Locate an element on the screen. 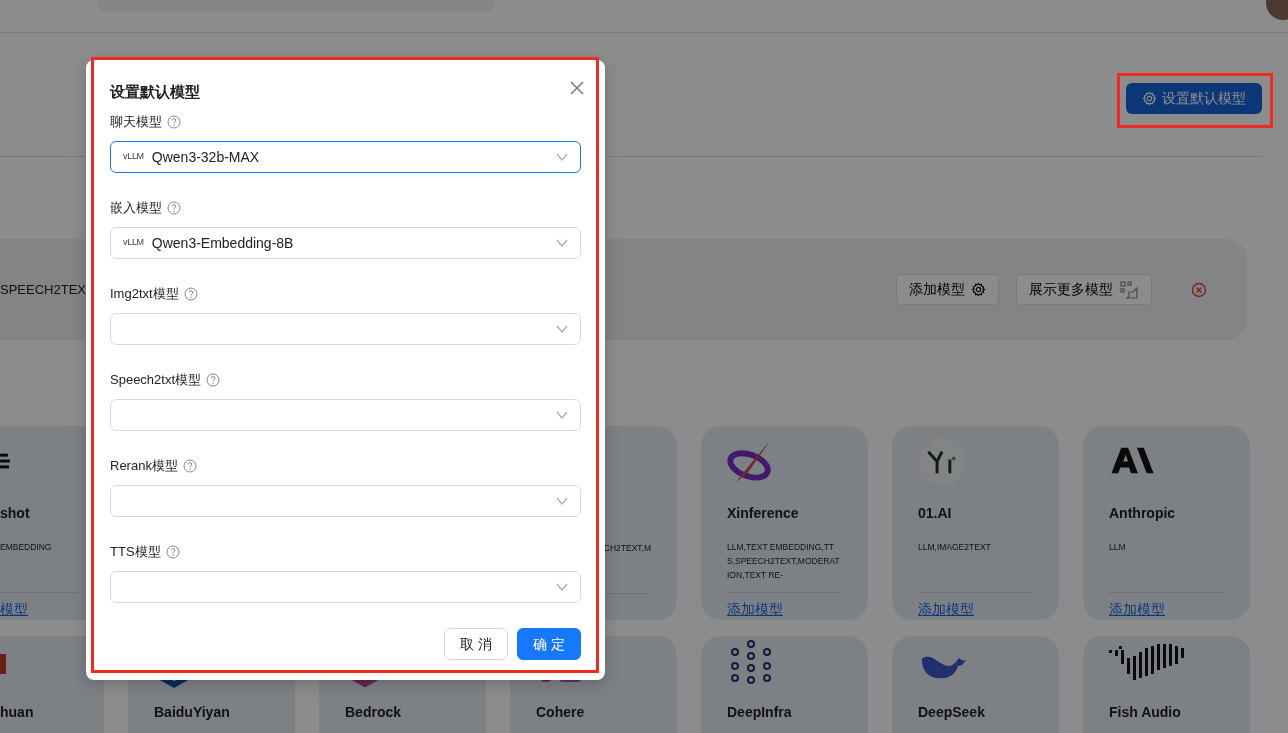 The image size is (1288, 733). close-icon is located at coordinates (577, 88).